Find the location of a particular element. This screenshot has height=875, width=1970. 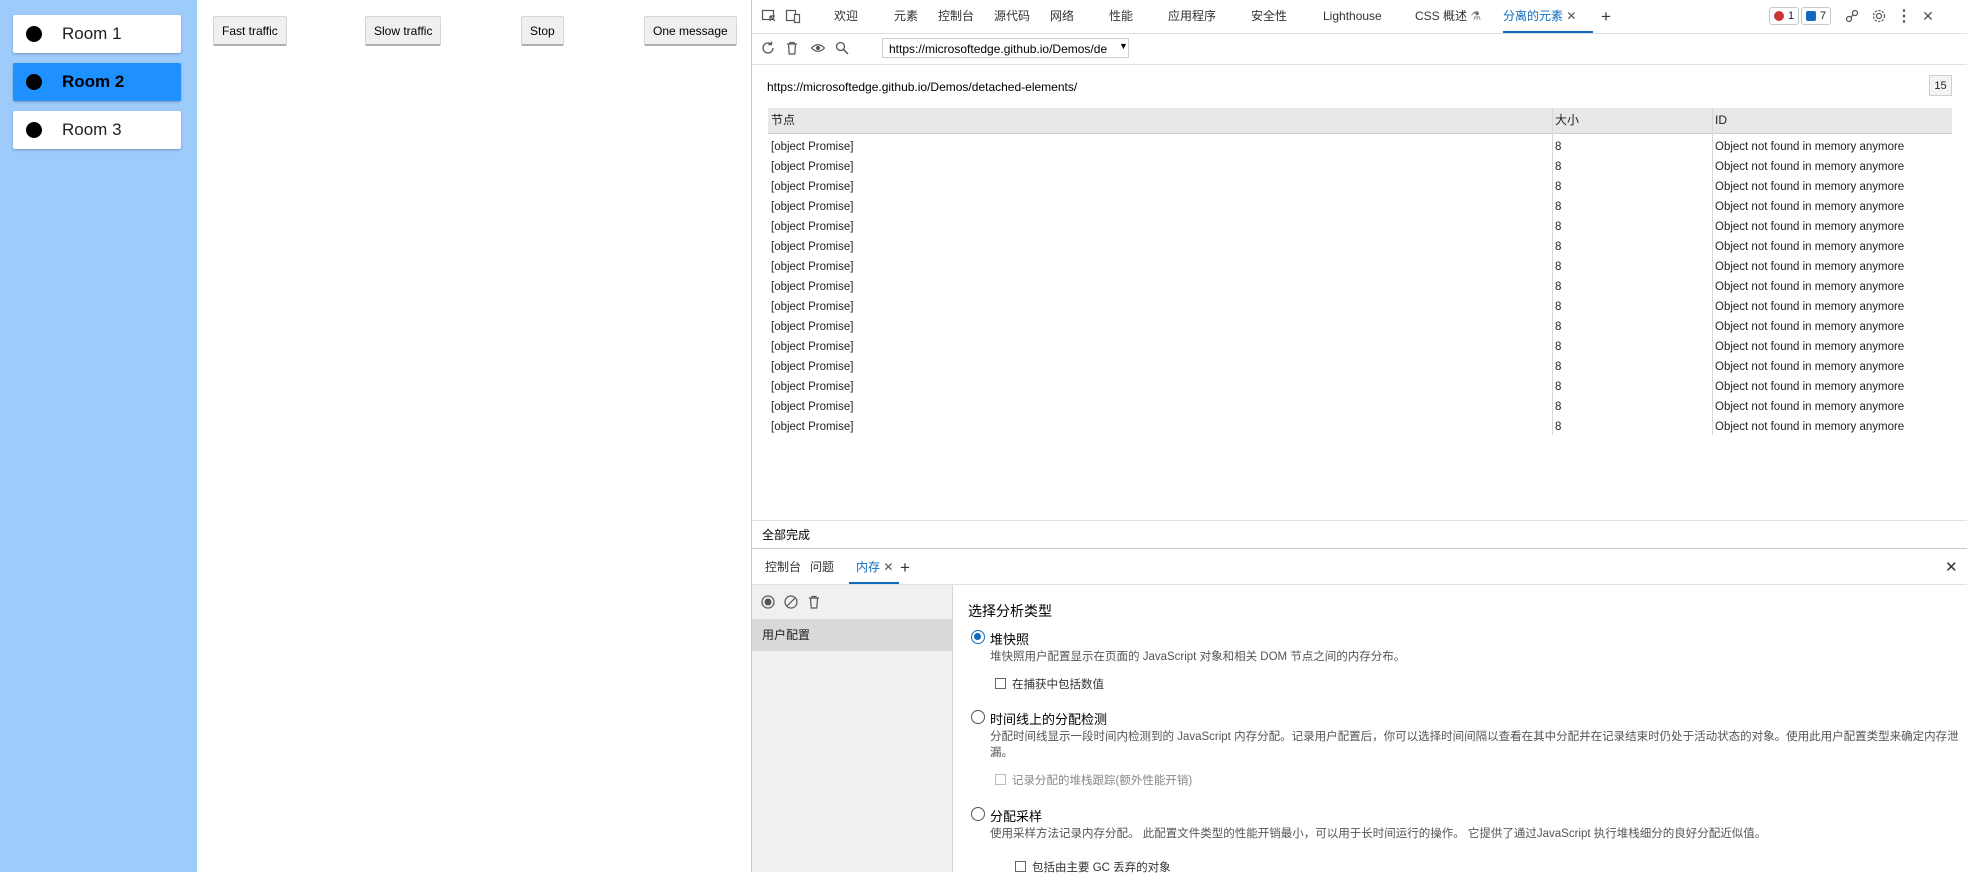

room-item-3: Room 3 is located at coordinates (97, 130).